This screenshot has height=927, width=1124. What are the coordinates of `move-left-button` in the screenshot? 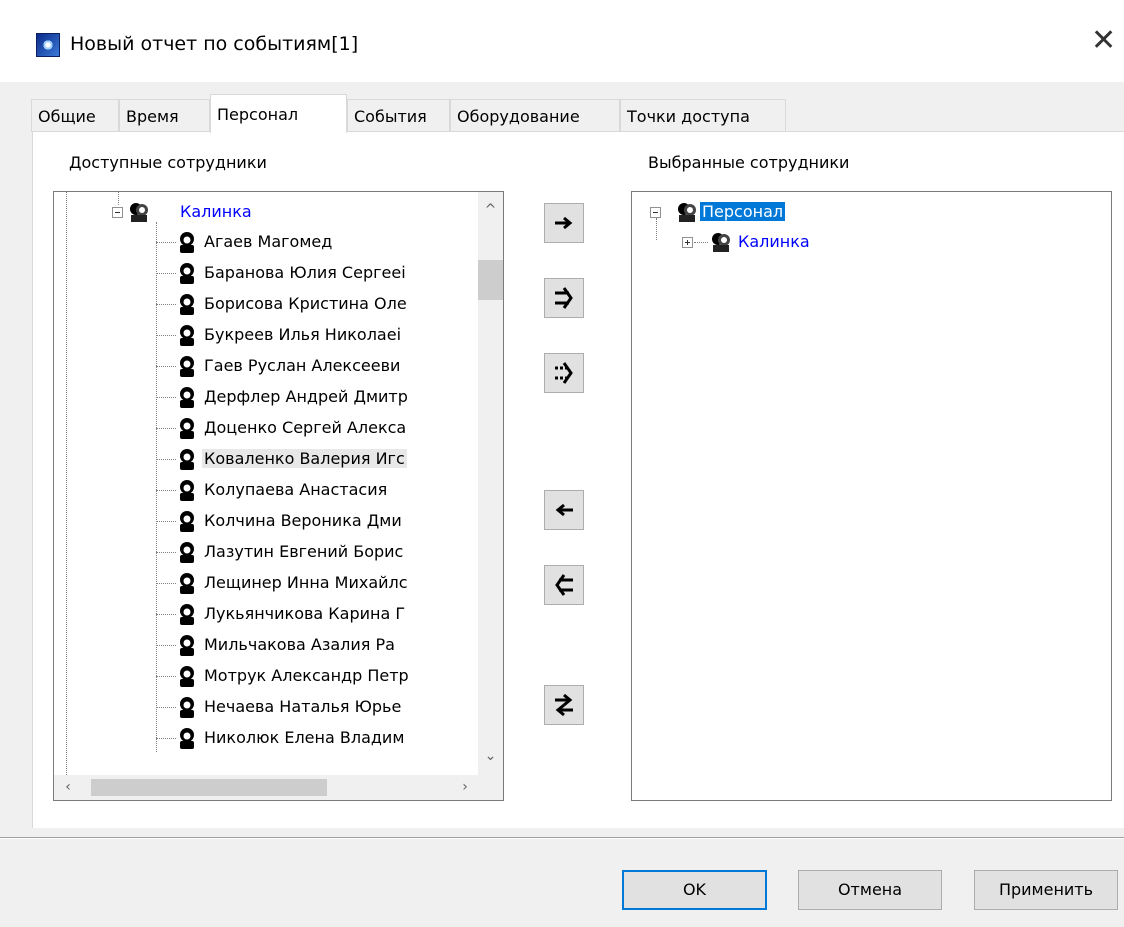 It's located at (564, 510).